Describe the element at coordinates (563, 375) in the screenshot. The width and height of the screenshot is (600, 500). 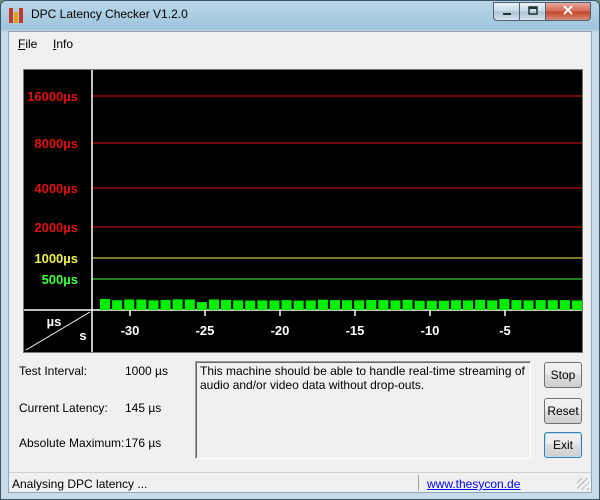
I see `stop-button: Stop` at that location.